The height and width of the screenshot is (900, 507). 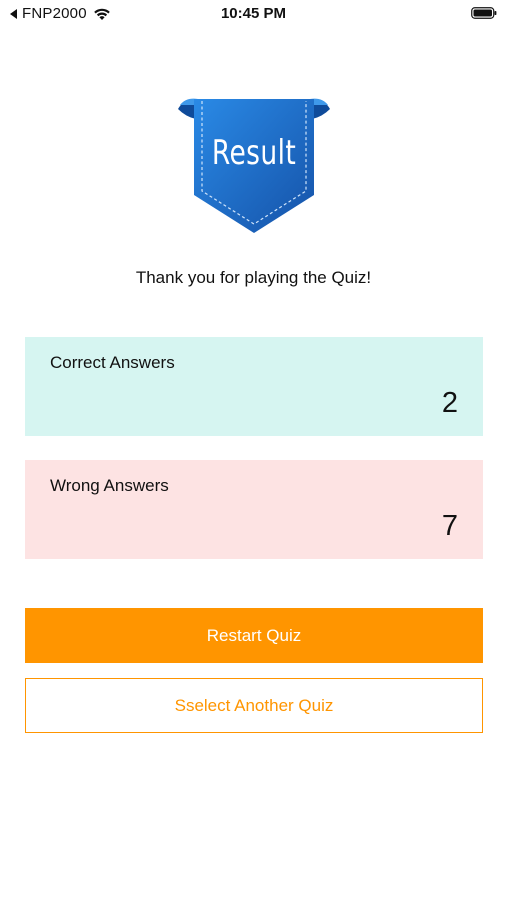 What do you see at coordinates (253, 277) in the screenshot?
I see `thank-you-message: Thank you for playing the Quiz!` at bounding box center [253, 277].